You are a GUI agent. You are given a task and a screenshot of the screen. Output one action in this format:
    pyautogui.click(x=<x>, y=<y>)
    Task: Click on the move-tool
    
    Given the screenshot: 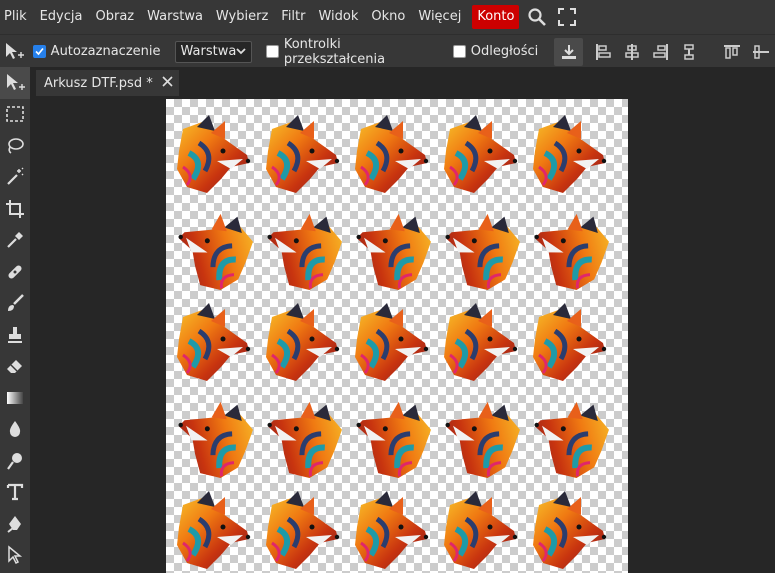 What is the action you would take?
    pyautogui.click(x=15, y=83)
    